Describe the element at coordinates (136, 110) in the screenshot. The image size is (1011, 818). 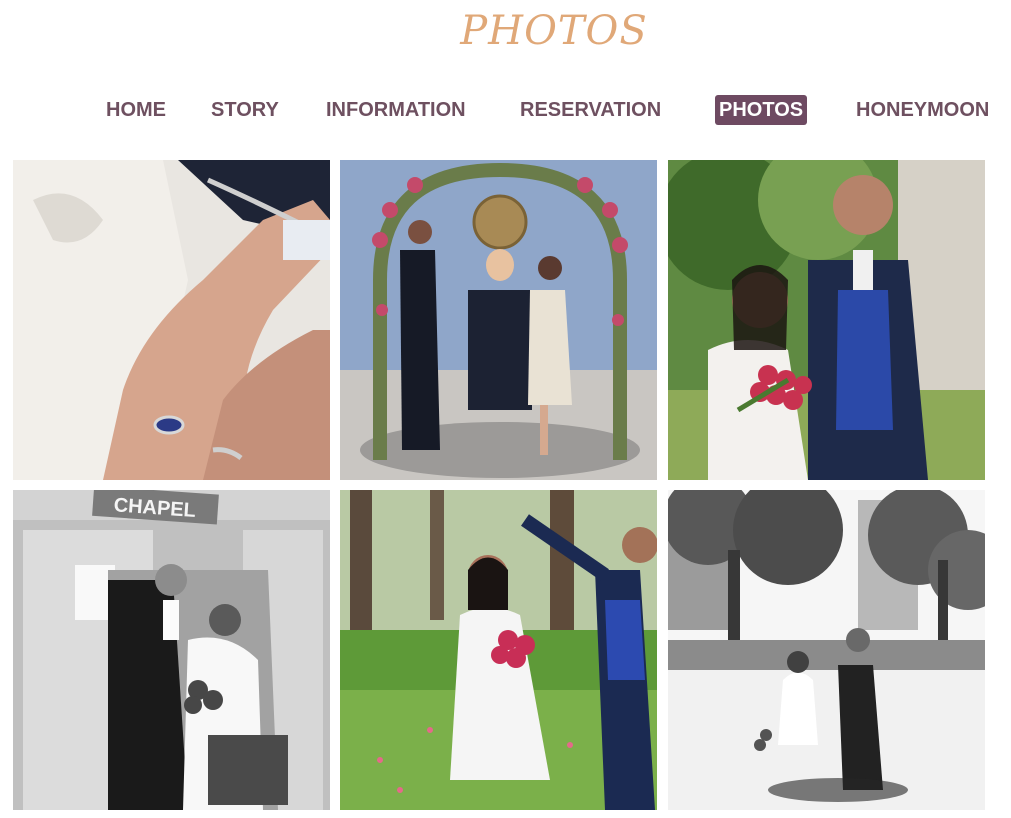
I see `nav-home: HOME` at that location.